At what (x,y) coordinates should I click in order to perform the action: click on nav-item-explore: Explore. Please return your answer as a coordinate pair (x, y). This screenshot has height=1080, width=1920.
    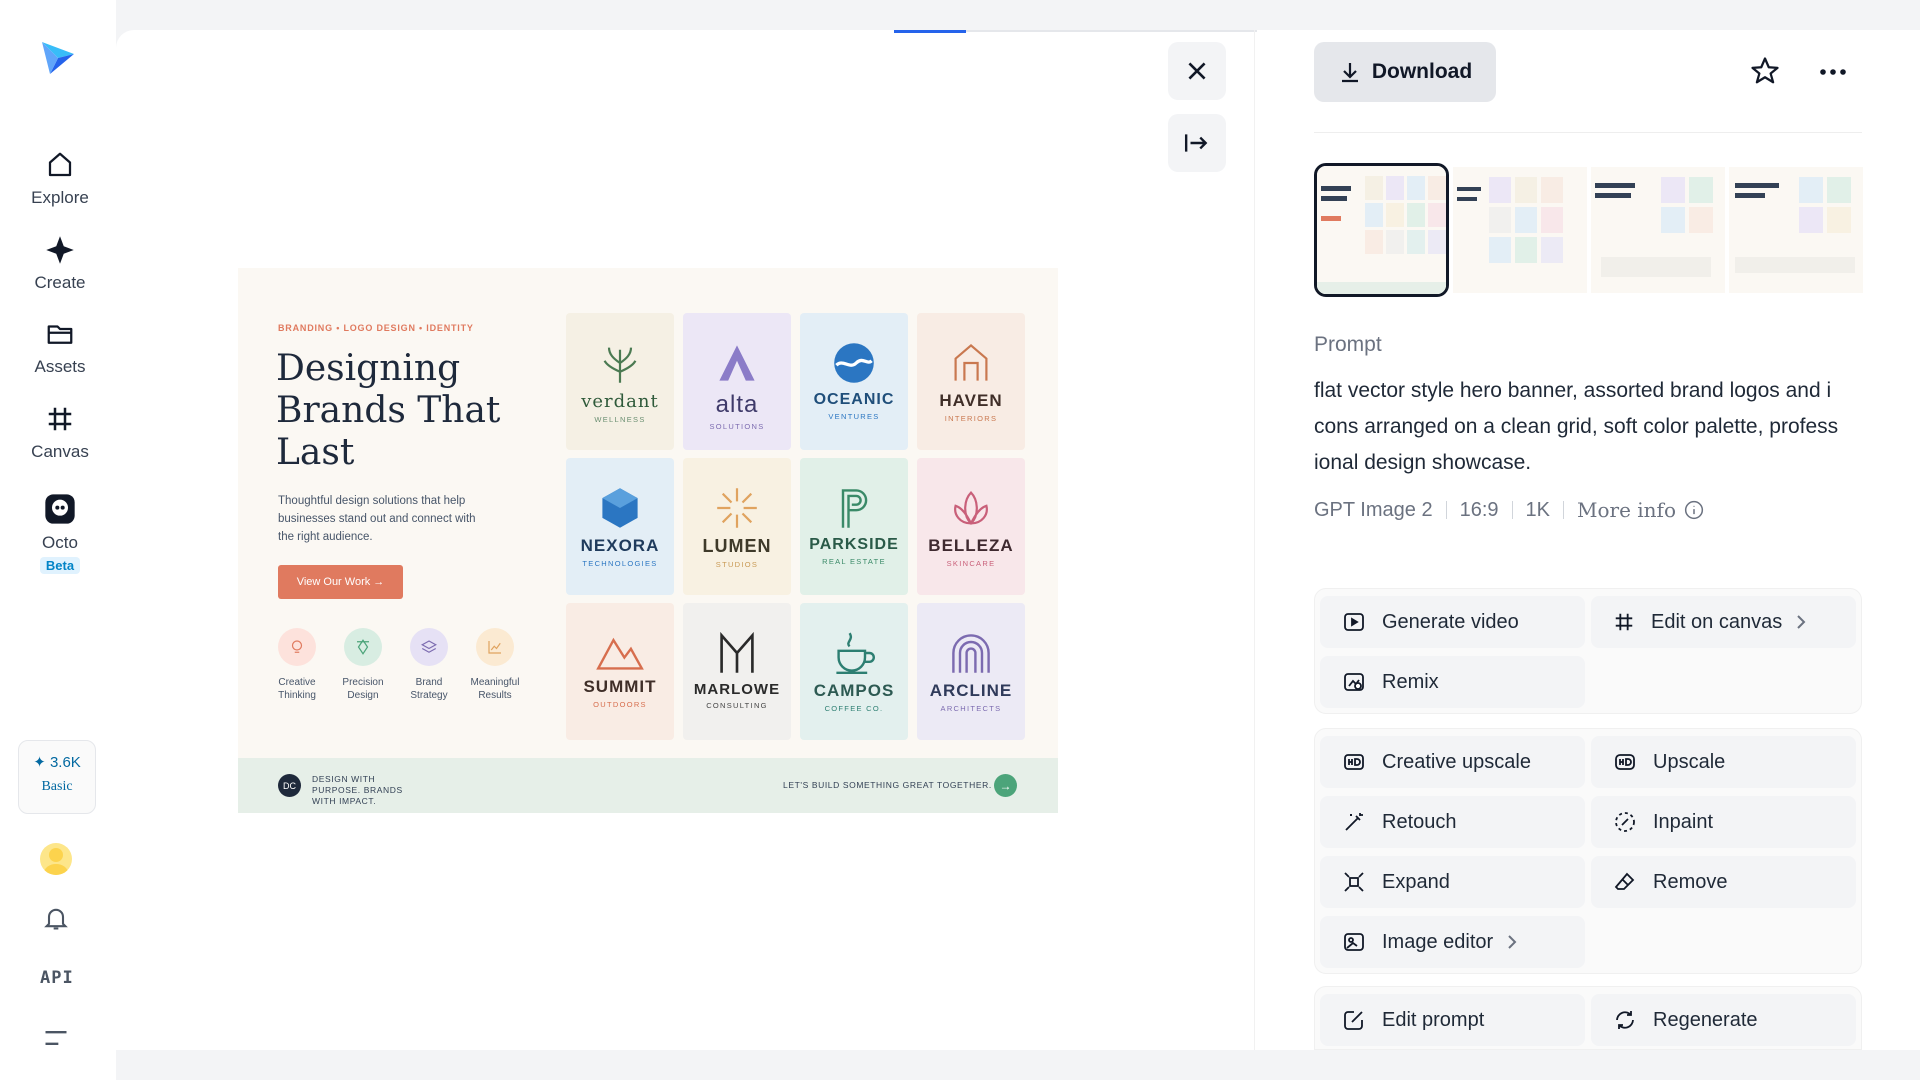
    Looking at the image, I should click on (60, 179).